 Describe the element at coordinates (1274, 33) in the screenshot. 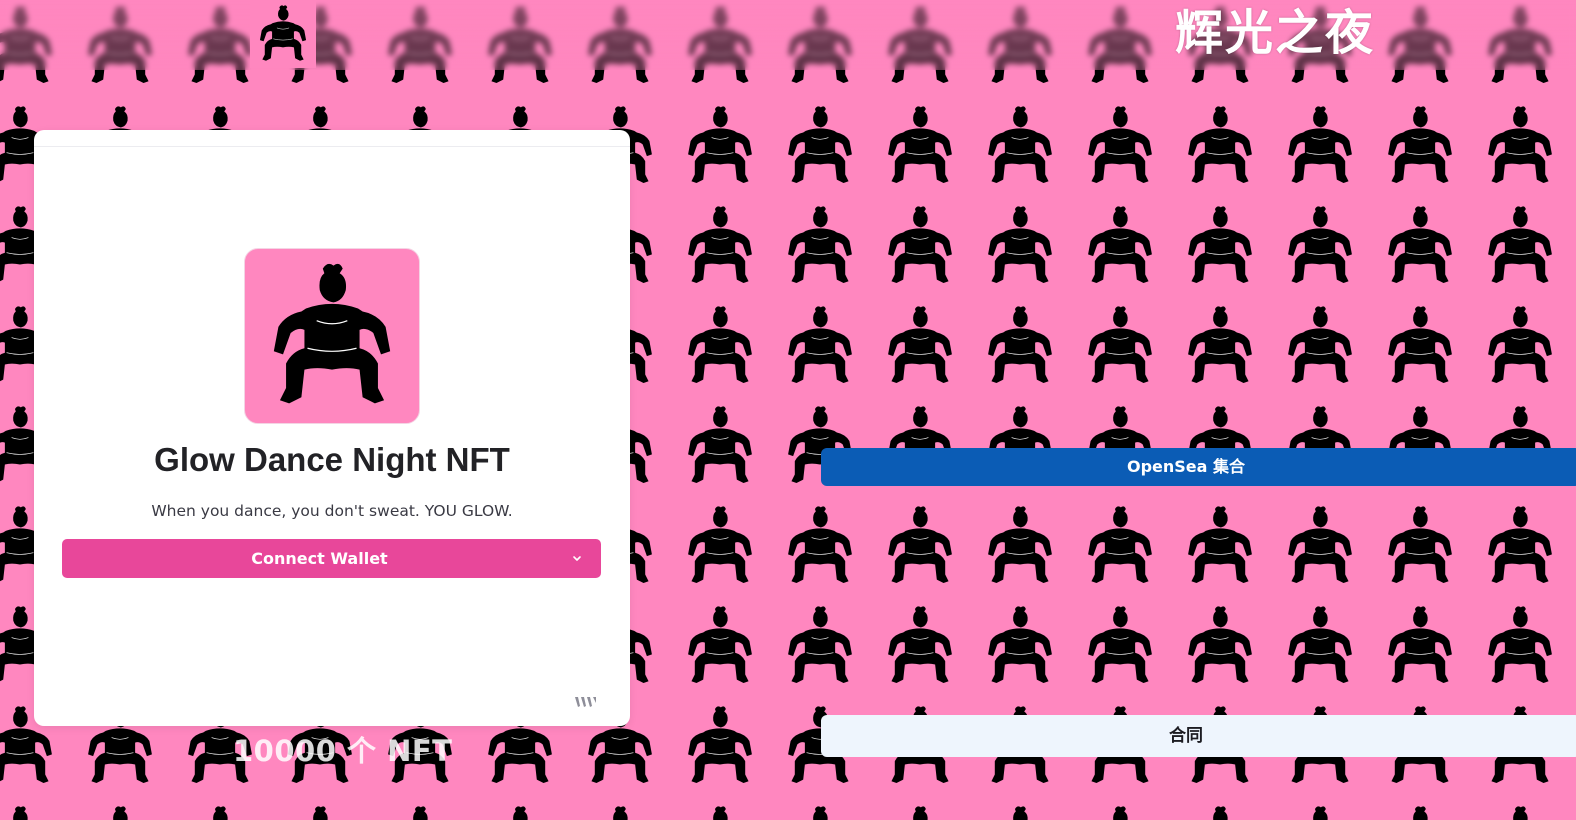

I see `site-title: 辉光之夜` at that location.